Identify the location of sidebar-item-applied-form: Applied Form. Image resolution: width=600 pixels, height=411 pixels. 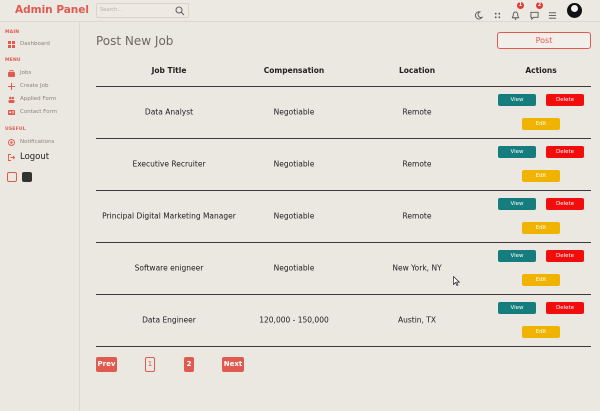
(32, 99).